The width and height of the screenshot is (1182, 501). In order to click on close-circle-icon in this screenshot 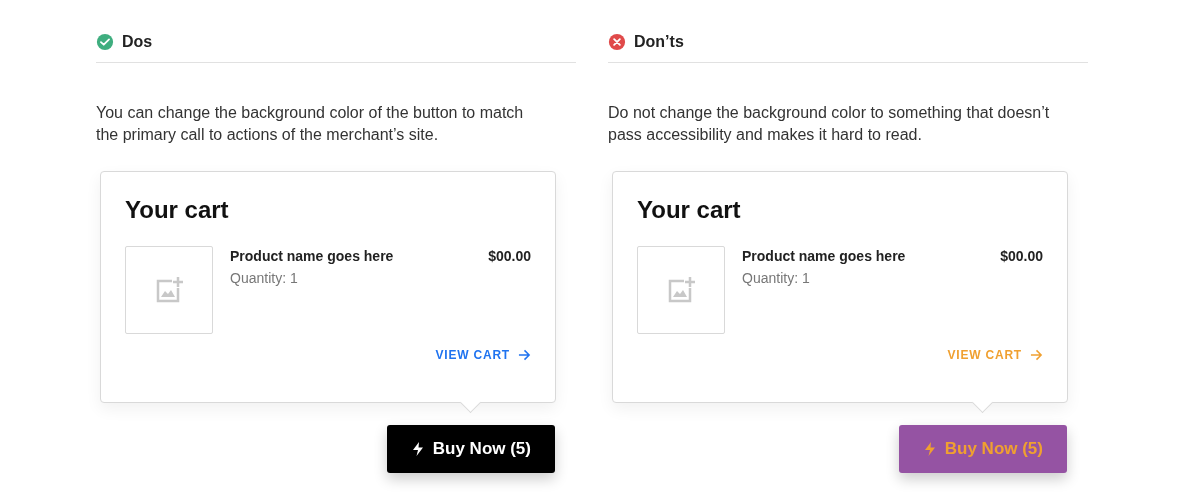, I will do `click(617, 42)`.